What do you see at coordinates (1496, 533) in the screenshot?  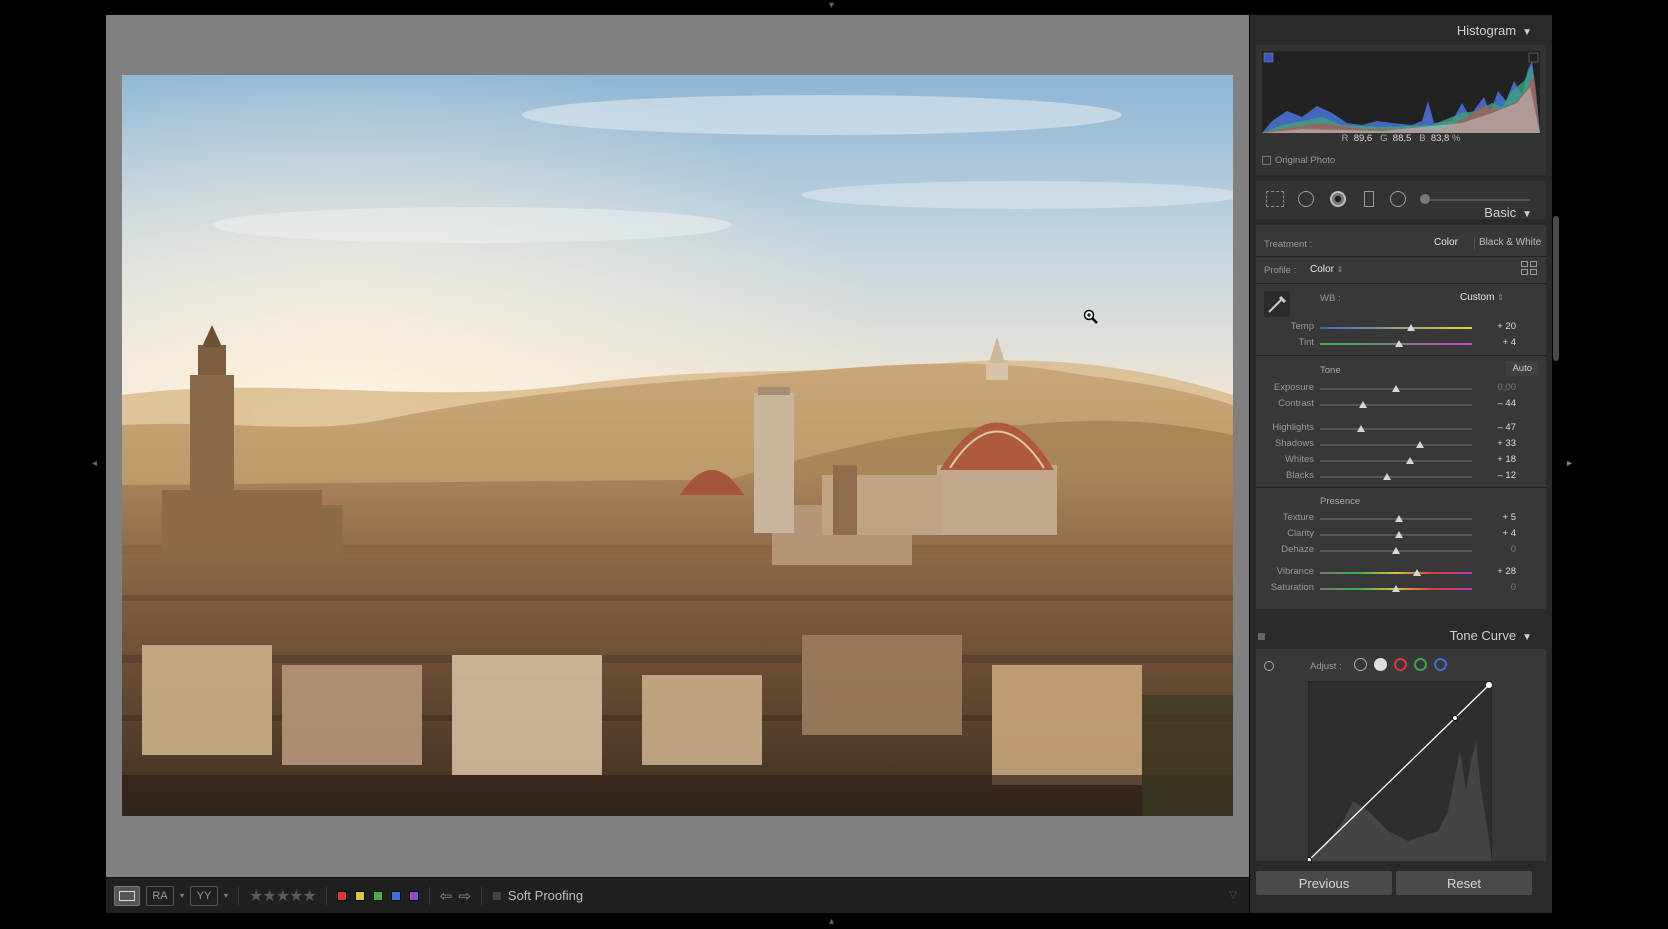 I see `clarity-value: + 4` at bounding box center [1496, 533].